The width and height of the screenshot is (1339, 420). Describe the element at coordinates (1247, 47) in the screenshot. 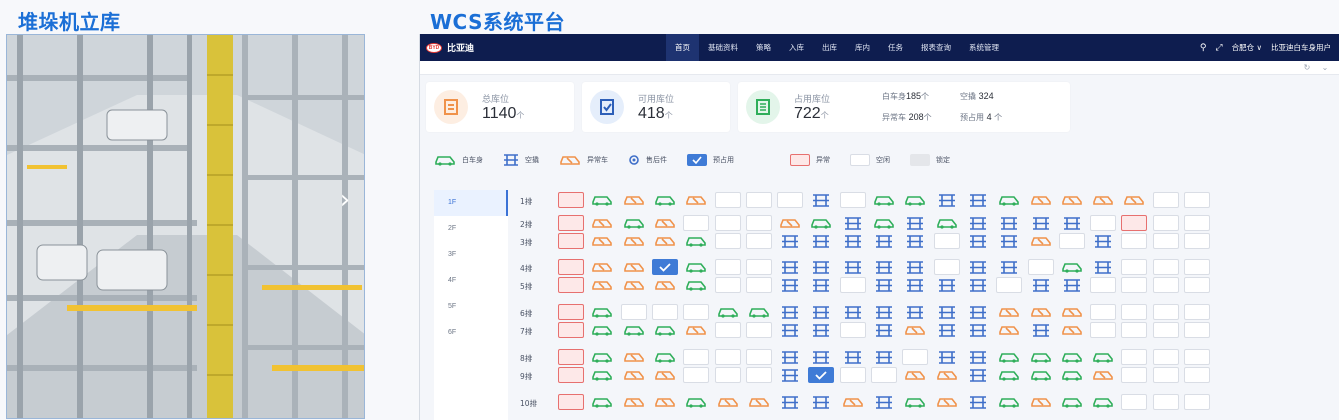

I see `location-selector: 合肥仓 ∨` at that location.